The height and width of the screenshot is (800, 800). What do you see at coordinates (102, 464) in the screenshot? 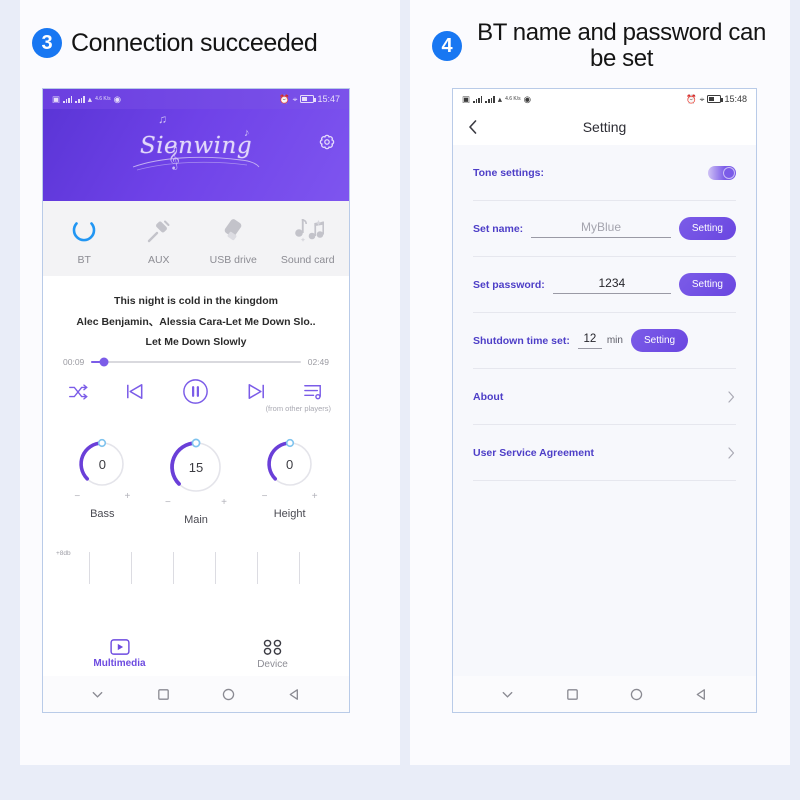
I see `knob-value-bass: 0` at bounding box center [102, 464].